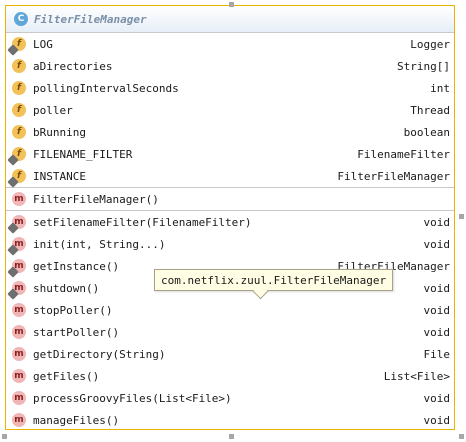  Describe the element at coordinates (4, 436) in the screenshot. I see `resize-handle-bottom-left` at that location.